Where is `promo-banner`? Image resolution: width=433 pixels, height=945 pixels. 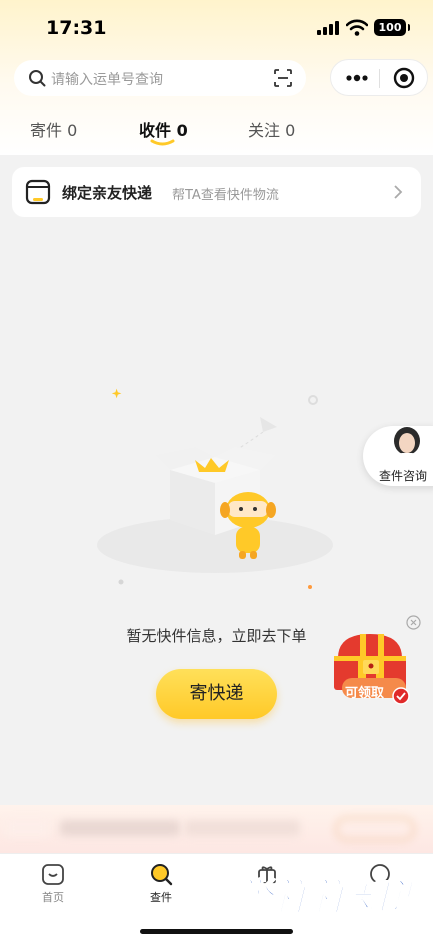 promo-banner is located at coordinates (216, 829).